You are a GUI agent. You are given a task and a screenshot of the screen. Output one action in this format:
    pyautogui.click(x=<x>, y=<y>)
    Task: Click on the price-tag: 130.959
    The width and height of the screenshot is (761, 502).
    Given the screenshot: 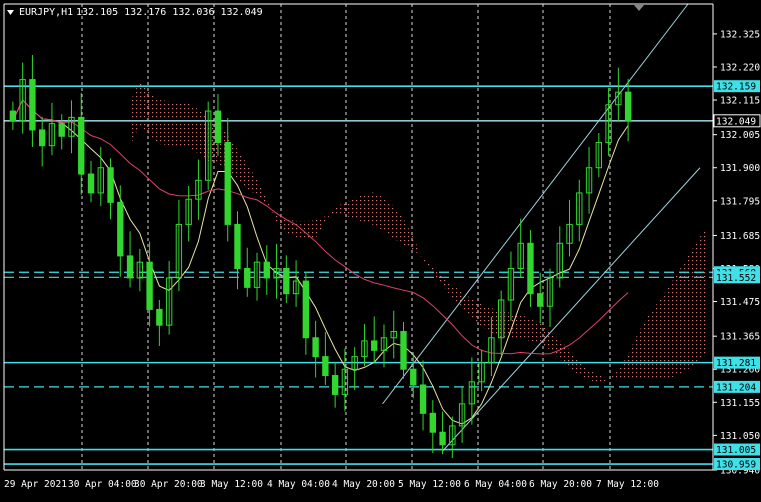 What is the action you would take?
    pyautogui.click(x=737, y=464)
    